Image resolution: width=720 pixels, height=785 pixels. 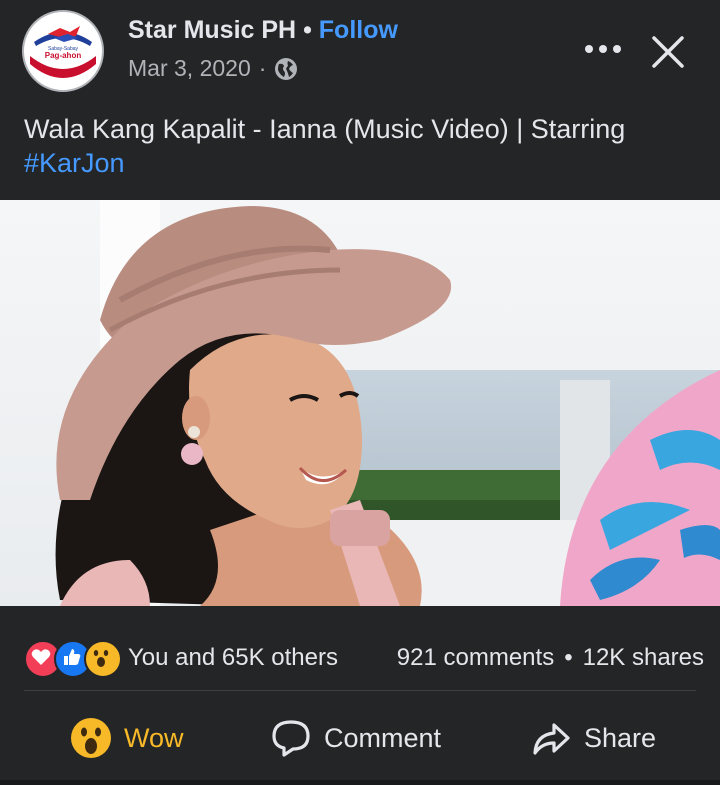 What do you see at coordinates (74, 163) in the screenshot?
I see `hashtag-link: #KarJon` at bounding box center [74, 163].